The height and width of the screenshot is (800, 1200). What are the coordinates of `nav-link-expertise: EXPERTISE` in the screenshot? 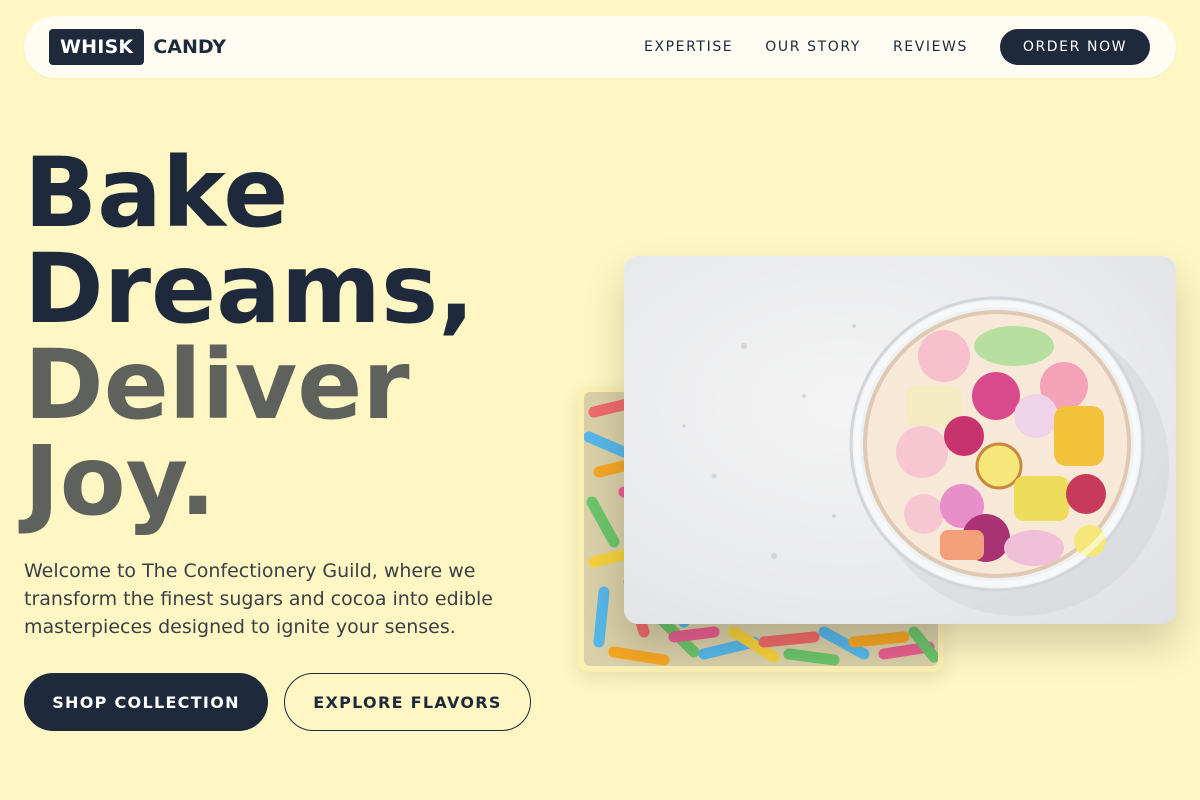 It's located at (688, 47).